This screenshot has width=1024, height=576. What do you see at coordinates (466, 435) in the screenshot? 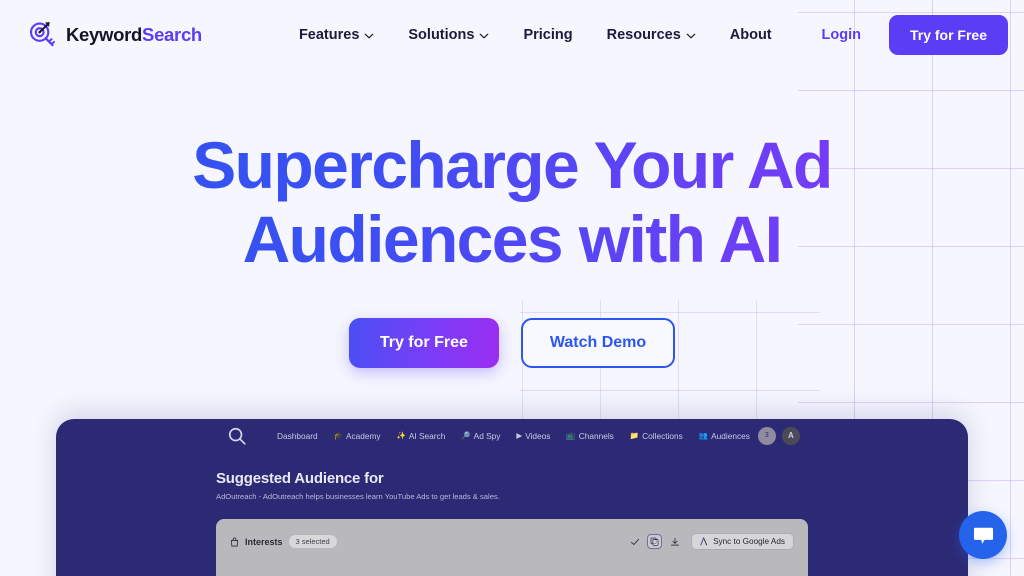
I see `mockup-nav-icon-ad-spy: 🔎` at bounding box center [466, 435].